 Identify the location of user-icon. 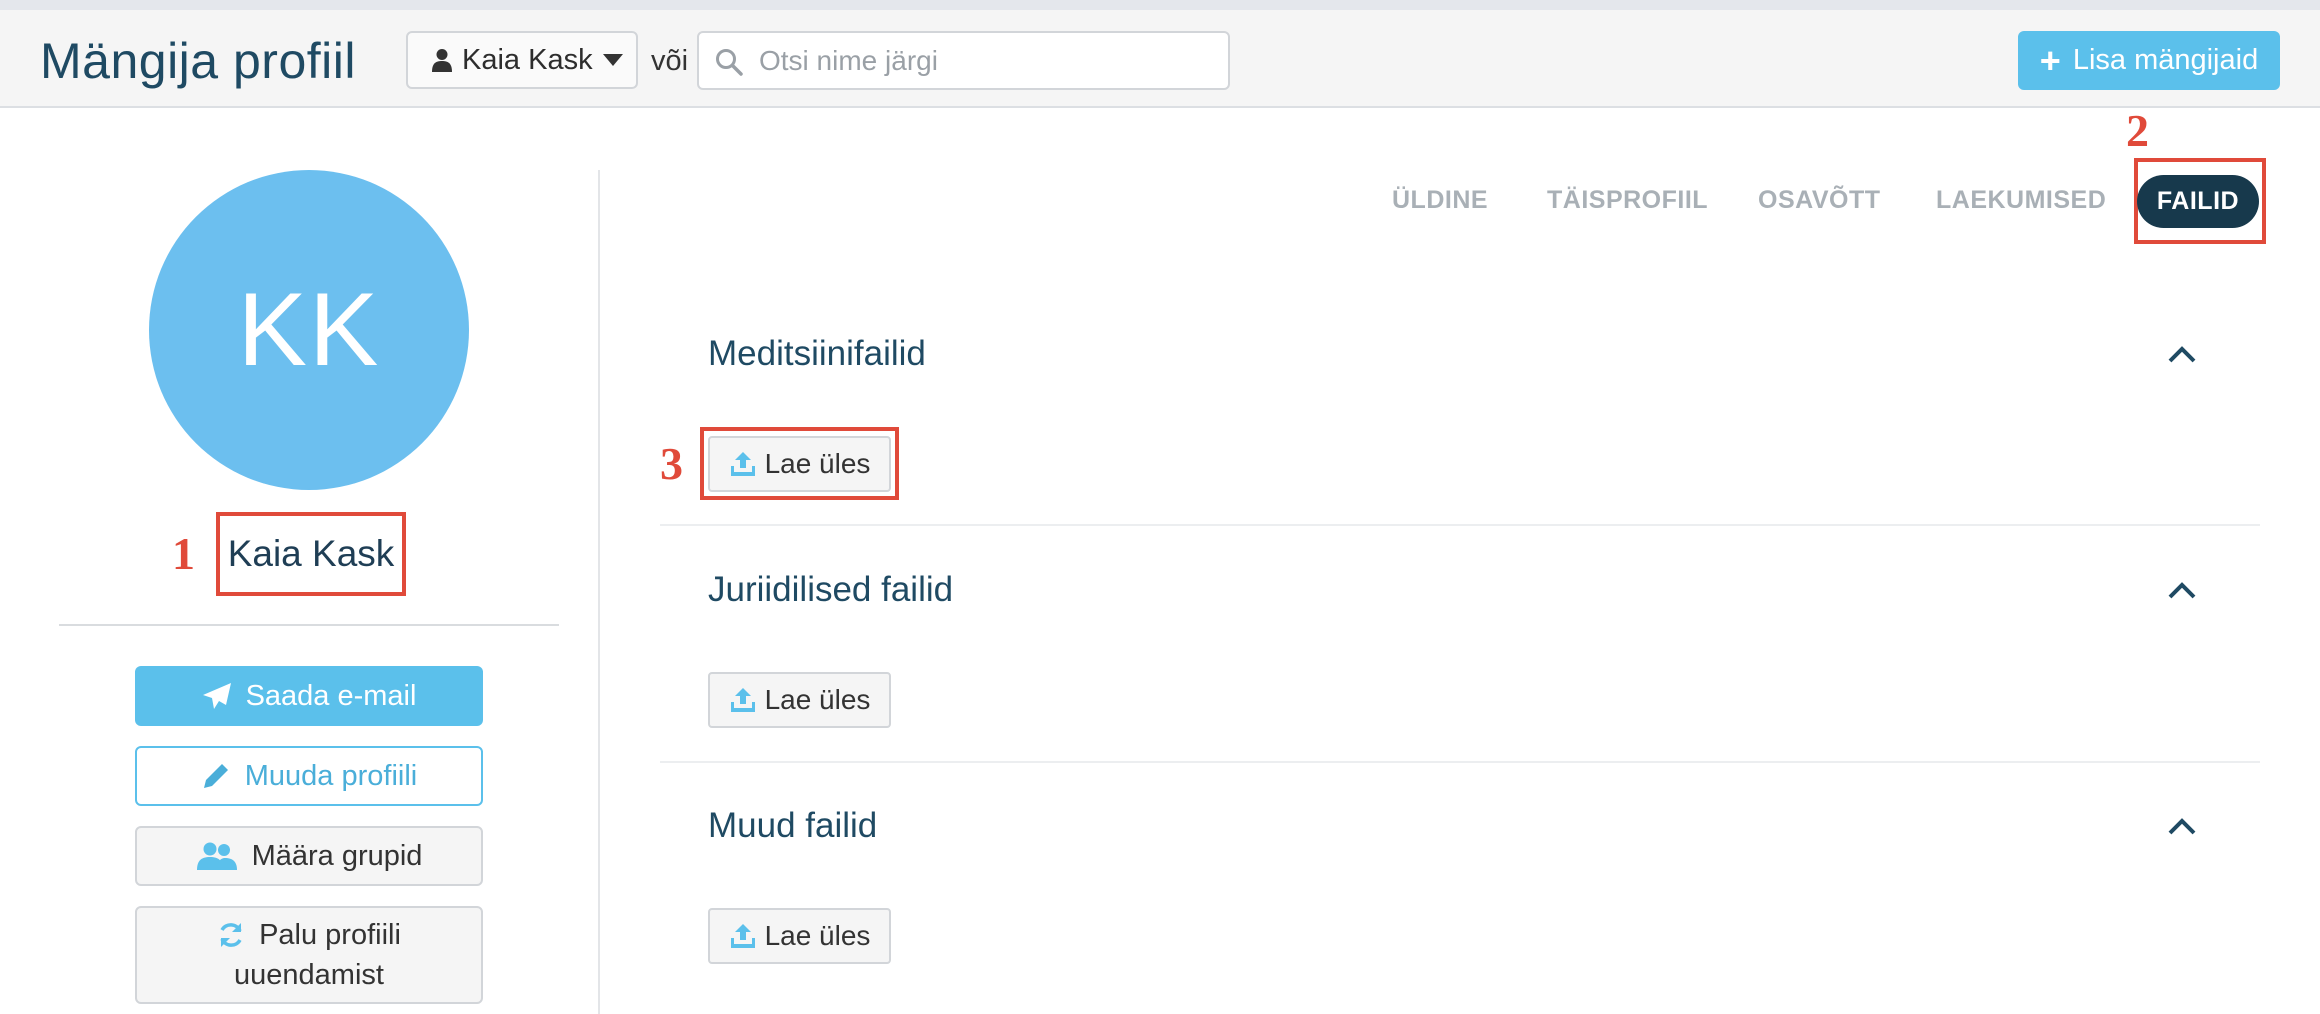
(442, 60).